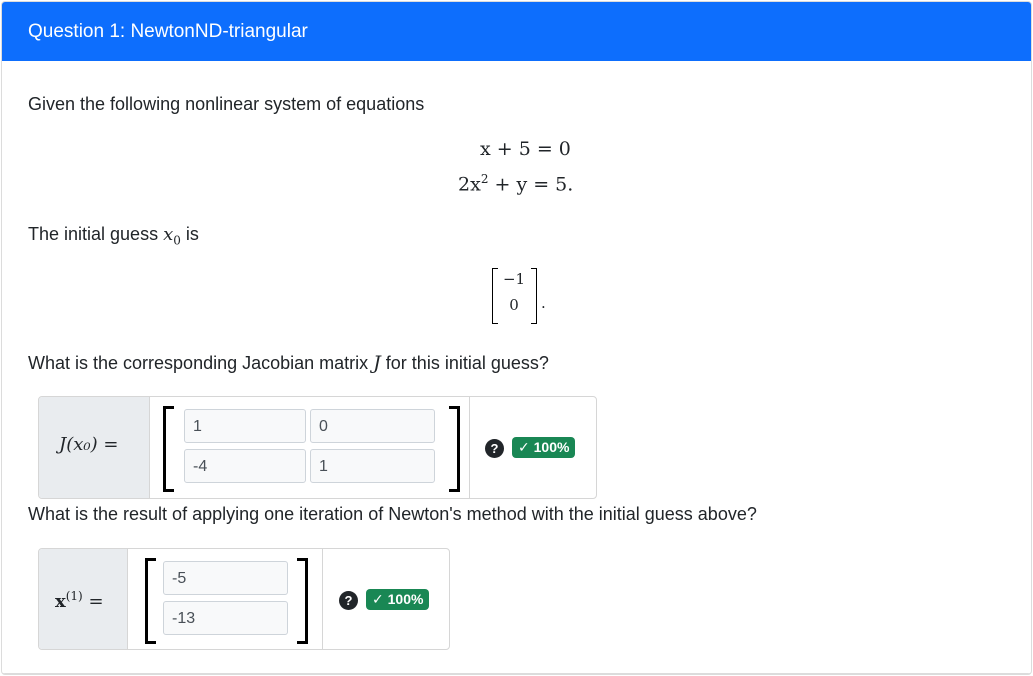  I want to click on jacobian-label: J(x₀) =, so click(89, 444).